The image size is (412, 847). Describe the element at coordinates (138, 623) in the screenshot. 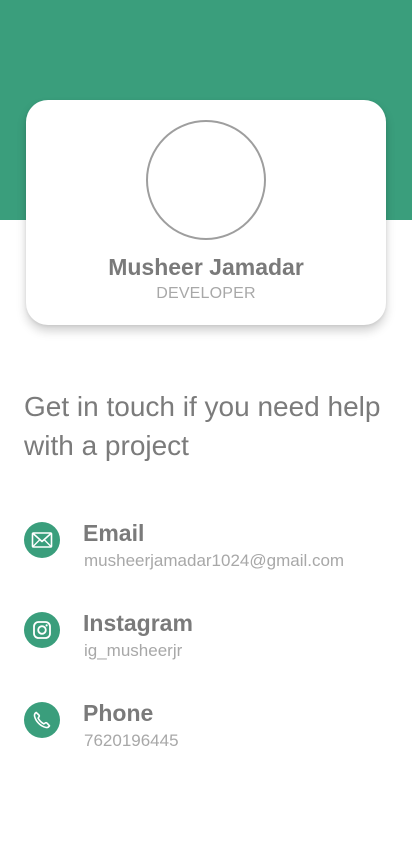

I see `contact-title: Instagram` at that location.